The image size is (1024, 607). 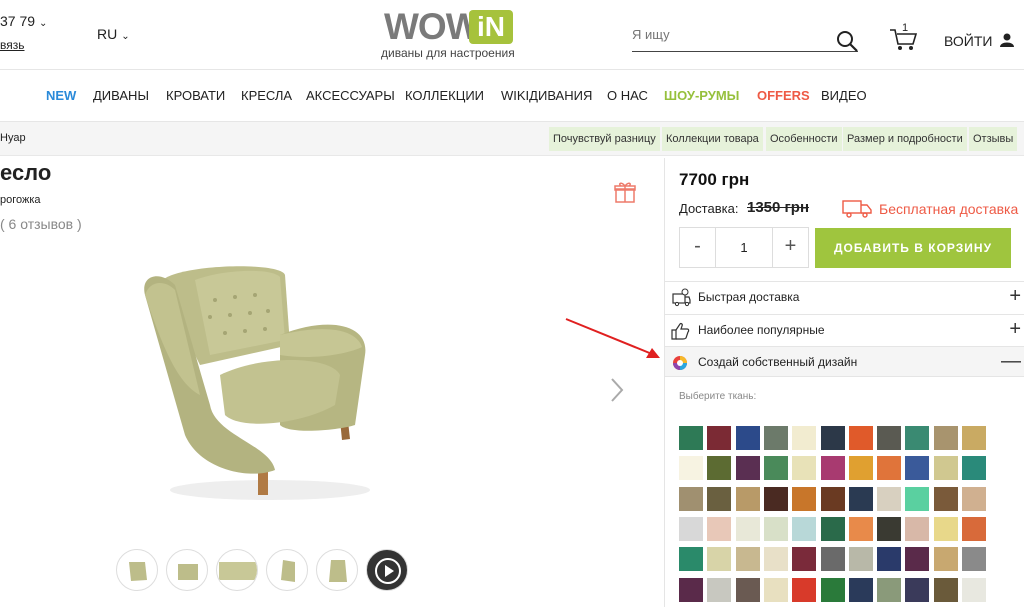 I want to click on anchor-features: Особенности, so click(x=804, y=139).